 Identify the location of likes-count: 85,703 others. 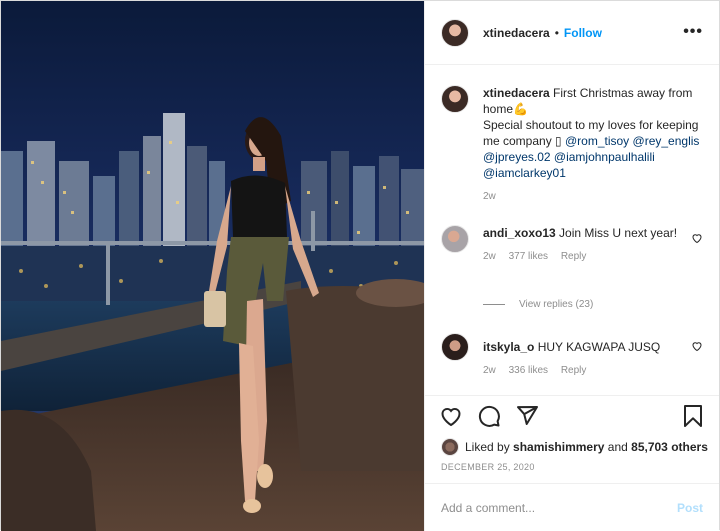
(669, 447).